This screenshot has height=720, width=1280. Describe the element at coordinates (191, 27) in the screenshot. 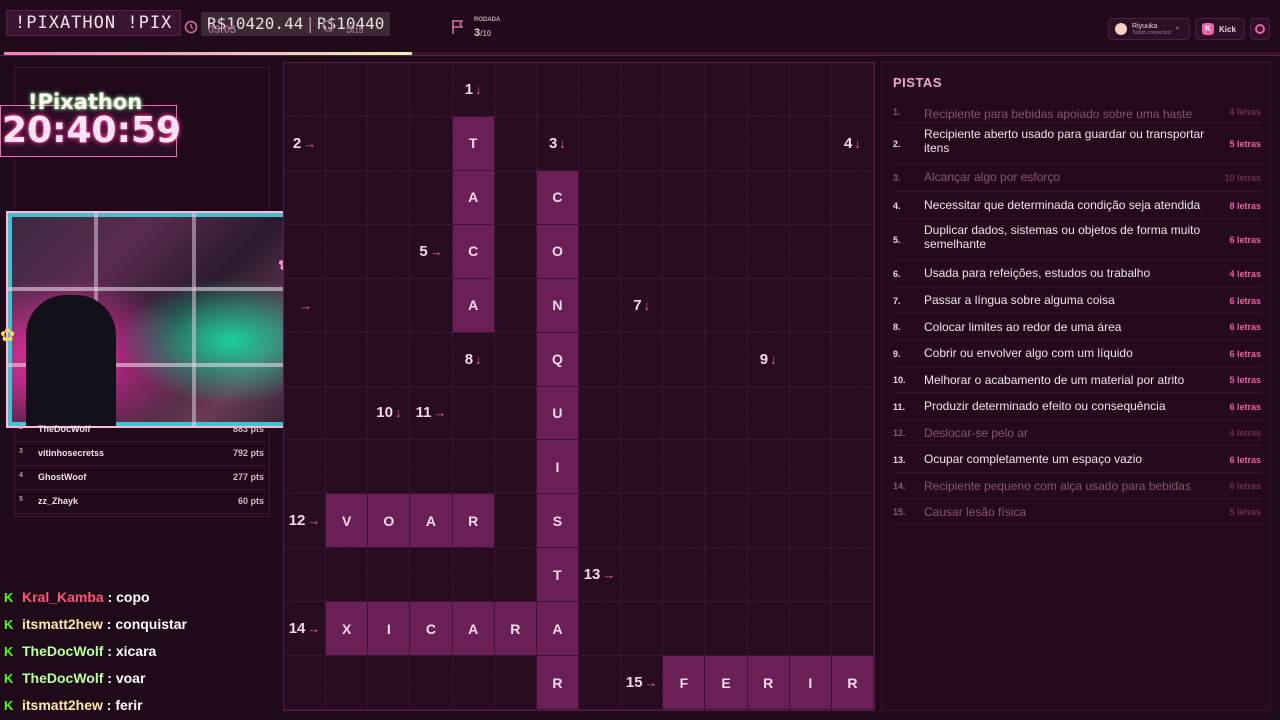

I see `clock-icon` at that location.